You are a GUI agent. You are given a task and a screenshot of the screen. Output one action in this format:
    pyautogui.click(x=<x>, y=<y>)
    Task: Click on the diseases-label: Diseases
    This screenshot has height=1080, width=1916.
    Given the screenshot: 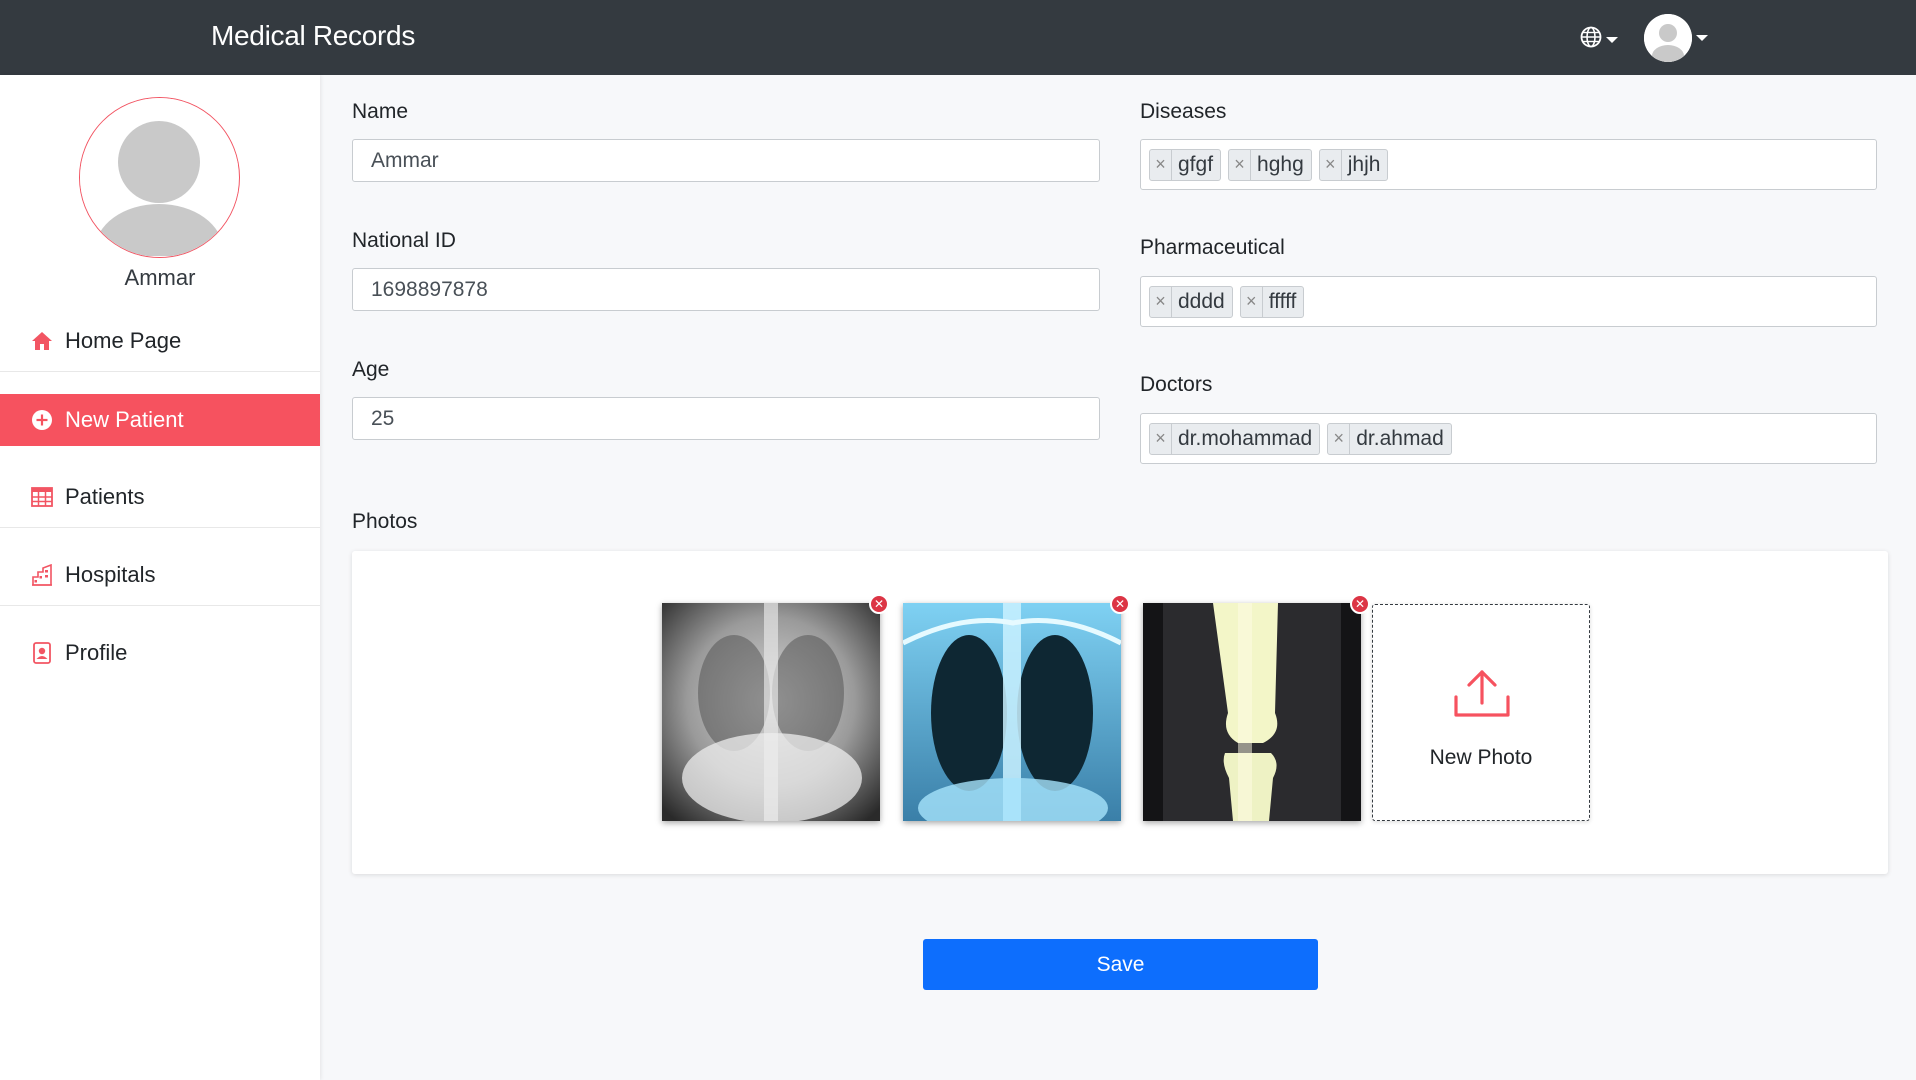 What is the action you would take?
    pyautogui.click(x=1183, y=111)
    